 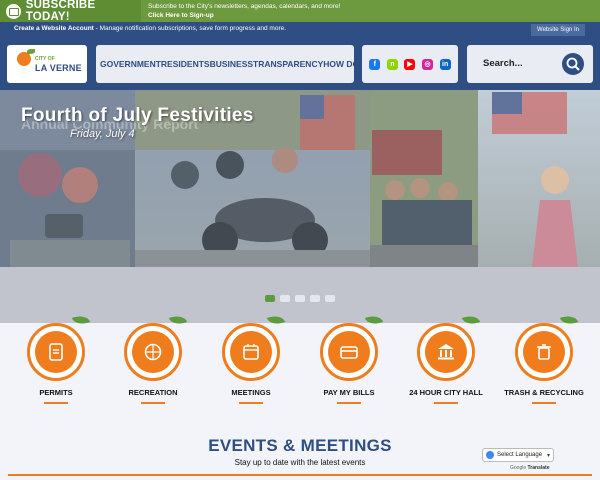 I want to click on quicklink-label: 24 HOUR CITY HALL, so click(x=446, y=392).